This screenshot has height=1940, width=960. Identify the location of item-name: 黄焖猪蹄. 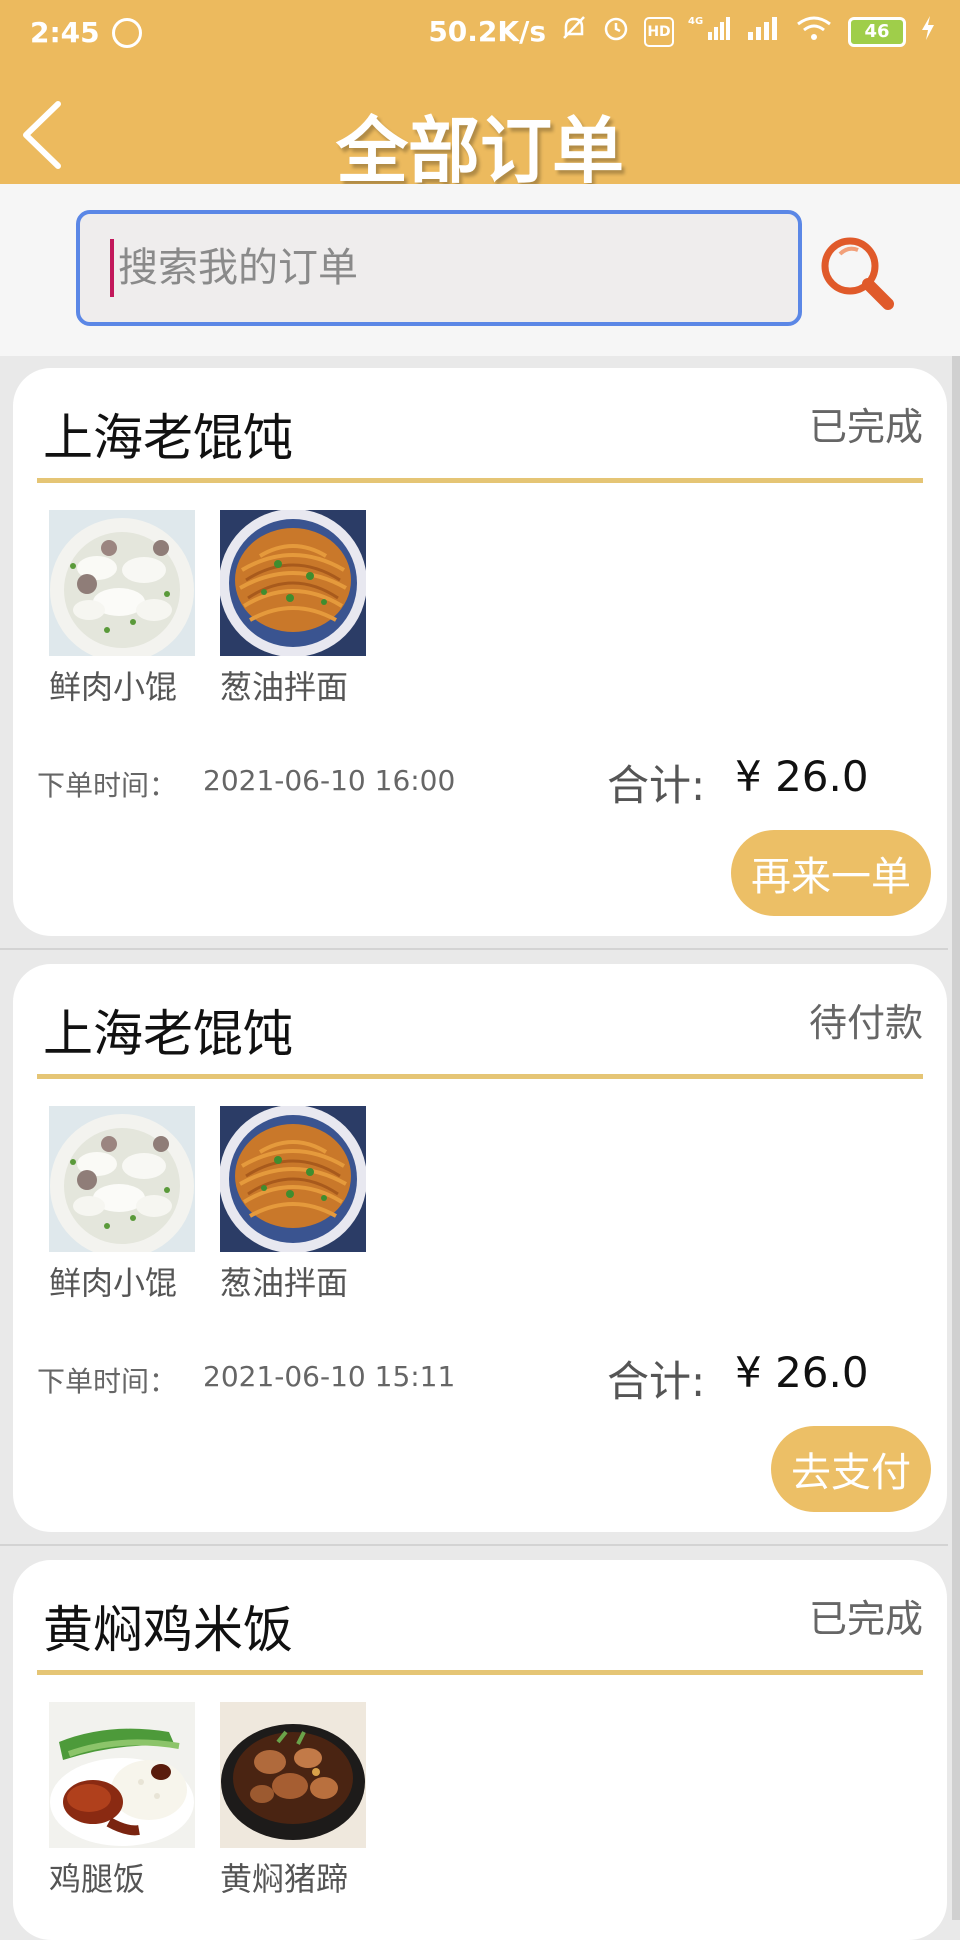
(284, 1879).